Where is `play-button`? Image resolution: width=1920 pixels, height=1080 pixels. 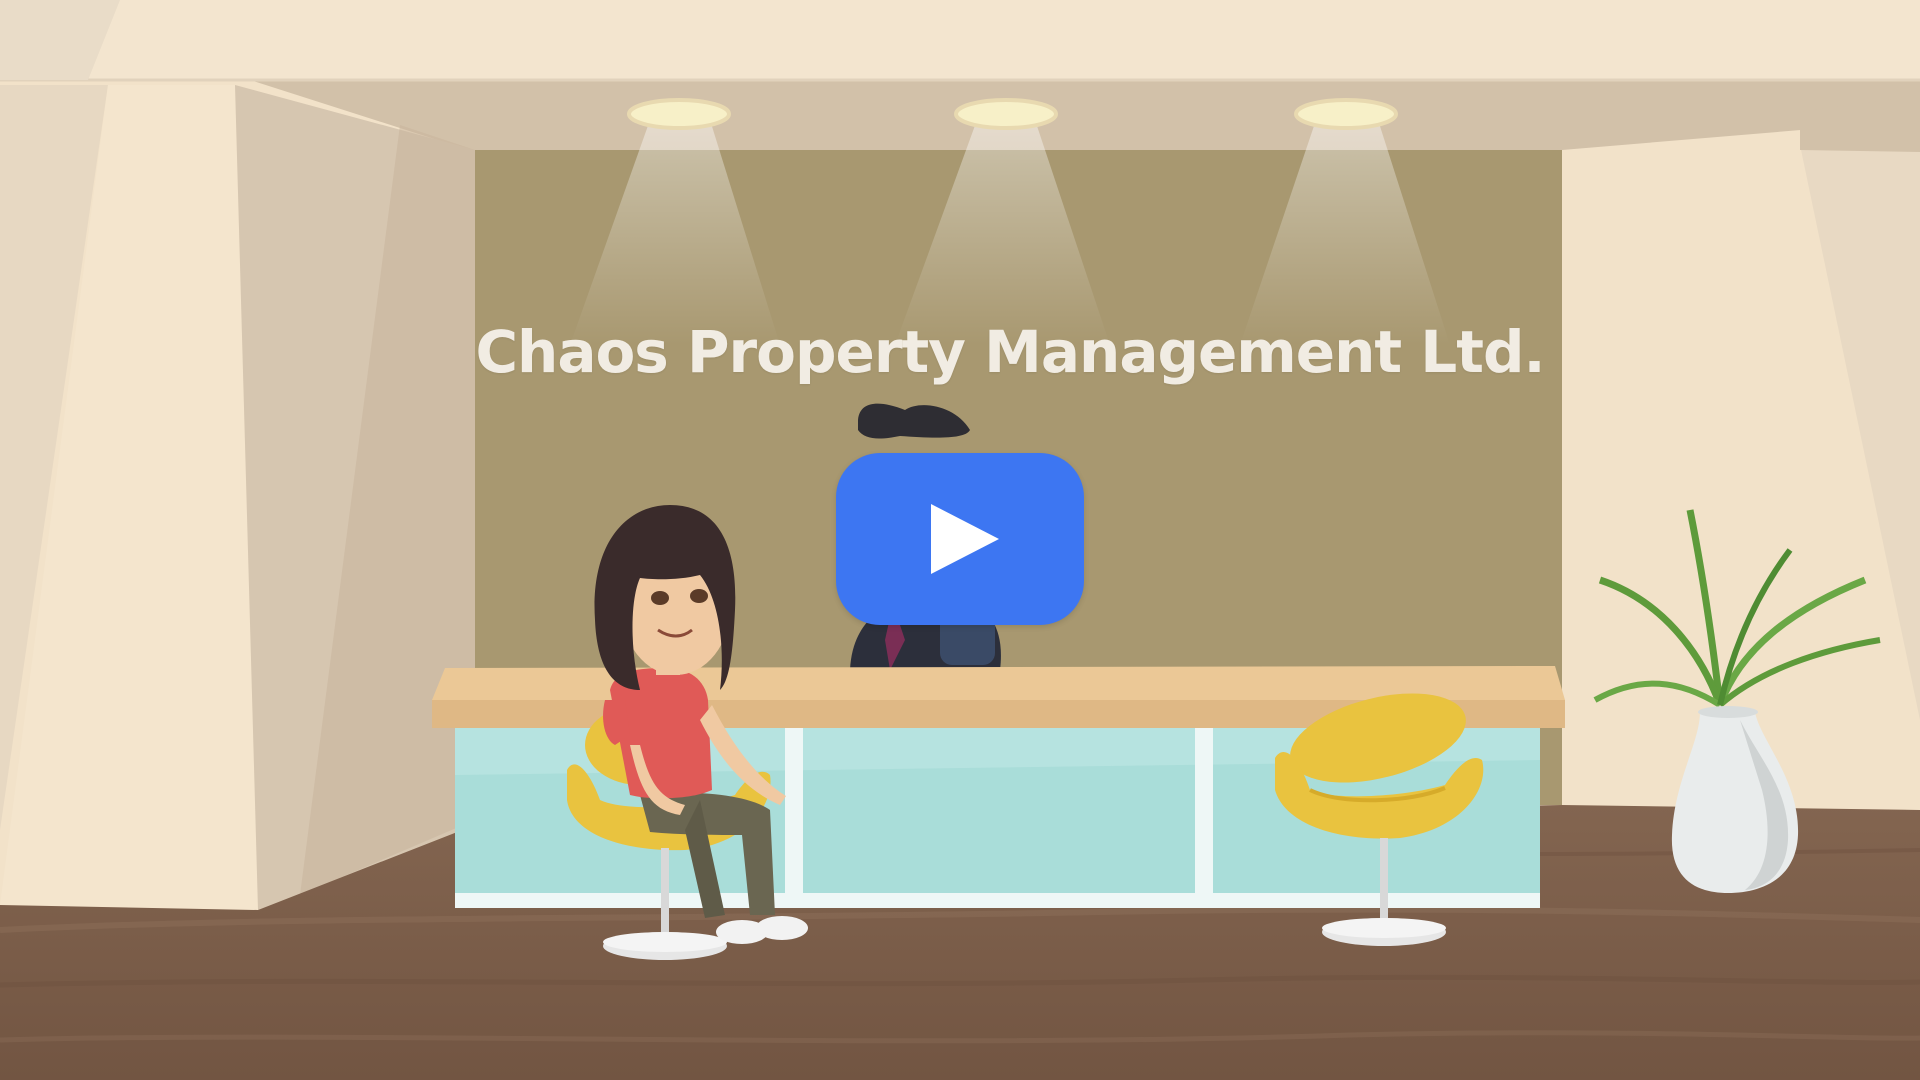
play-button is located at coordinates (960, 539).